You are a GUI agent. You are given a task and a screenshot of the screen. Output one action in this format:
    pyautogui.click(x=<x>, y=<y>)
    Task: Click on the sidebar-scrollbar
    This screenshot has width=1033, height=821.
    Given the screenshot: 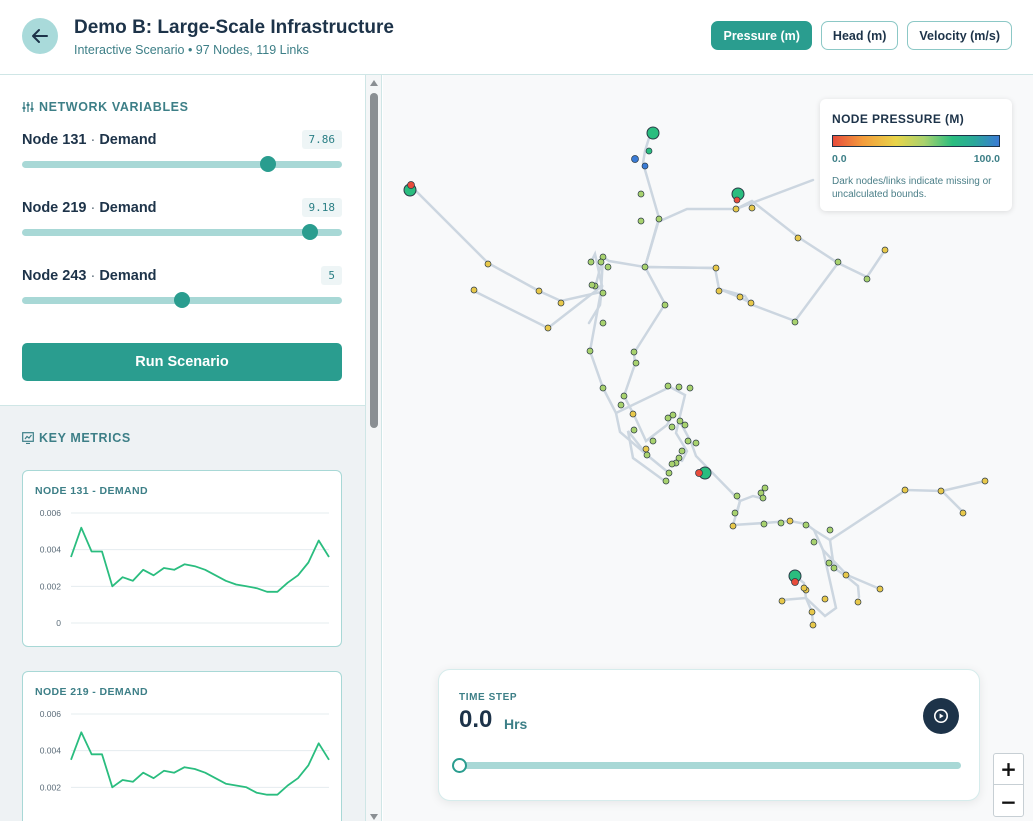 What is the action you would take?
    pyautogui.click(x=374, y=448)
    